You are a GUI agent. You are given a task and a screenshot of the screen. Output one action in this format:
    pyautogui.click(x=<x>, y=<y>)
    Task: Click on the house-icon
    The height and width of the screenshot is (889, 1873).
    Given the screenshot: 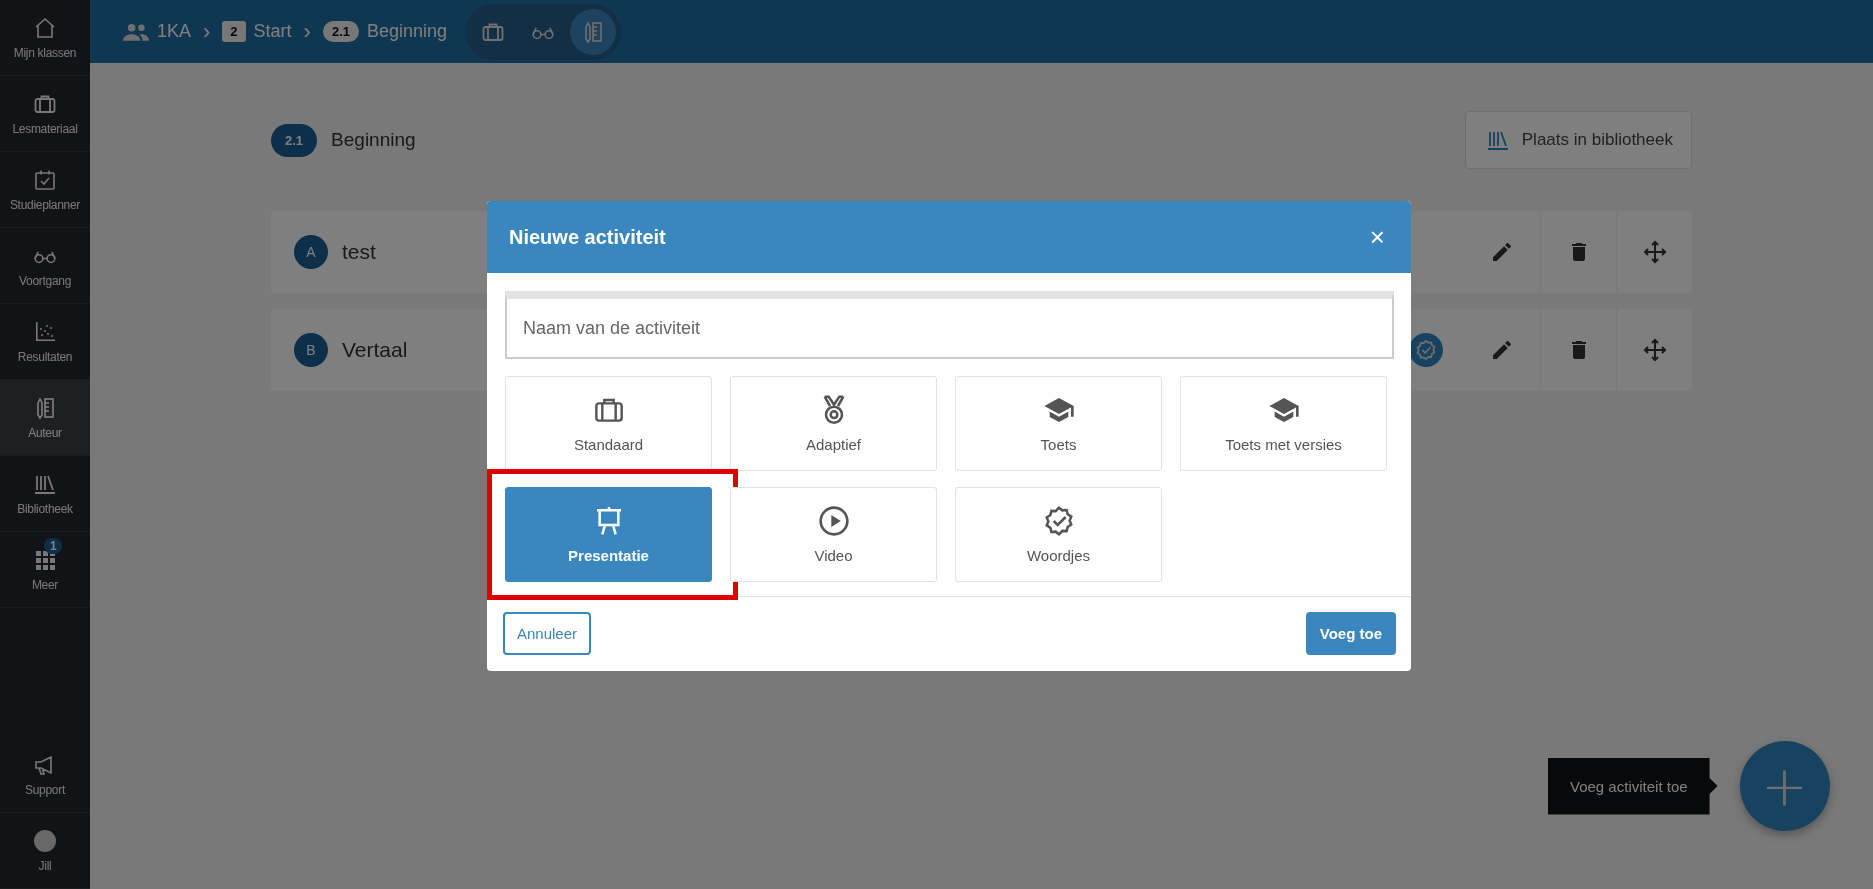 What is the action you would take?
    pyautogui.click(x=45, y=27)
    